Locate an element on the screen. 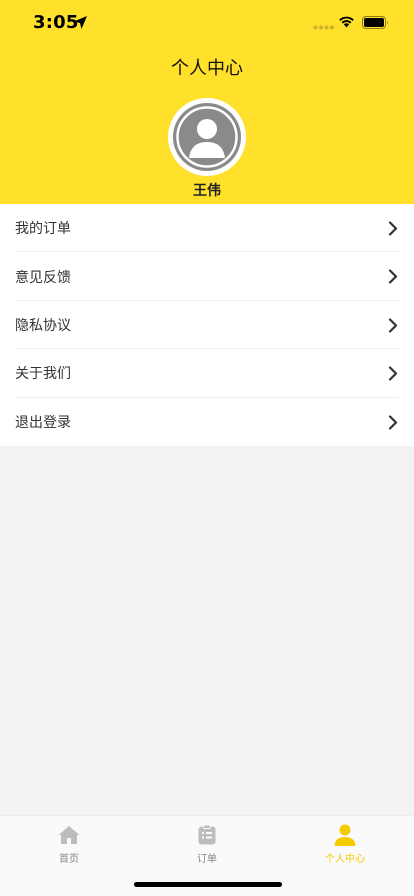 The height and width of the screenshot is (896, 414). menu-item-label: 退出登录 is located at coordinates (43, 422).